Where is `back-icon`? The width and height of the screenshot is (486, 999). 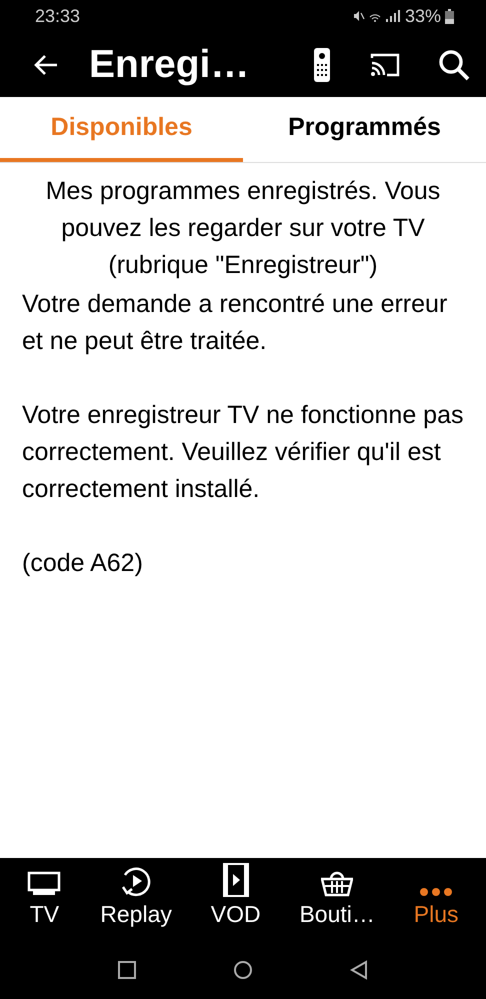
back-icon is located at coordinates (359, 970).